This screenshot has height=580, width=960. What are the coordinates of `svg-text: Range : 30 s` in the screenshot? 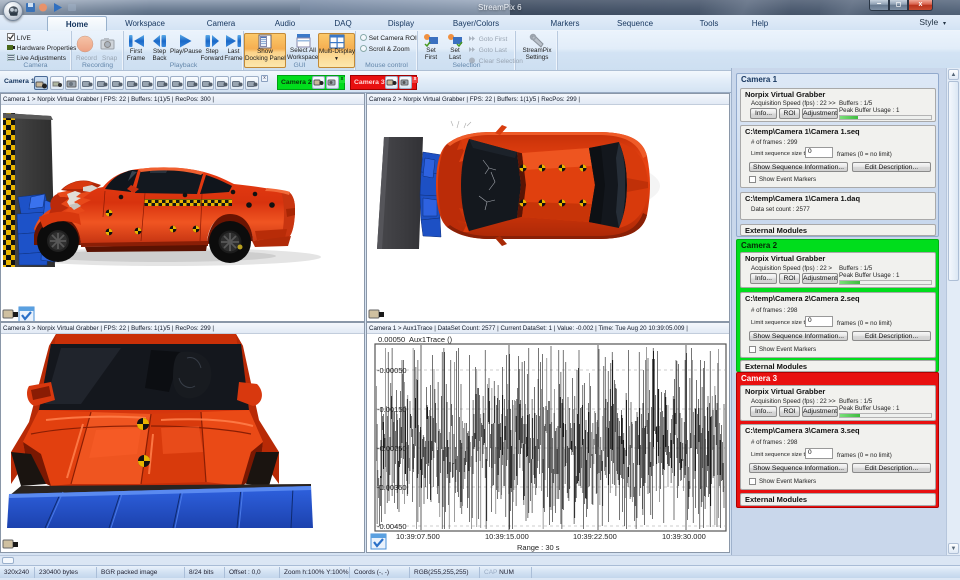 It's located at (538, 547).